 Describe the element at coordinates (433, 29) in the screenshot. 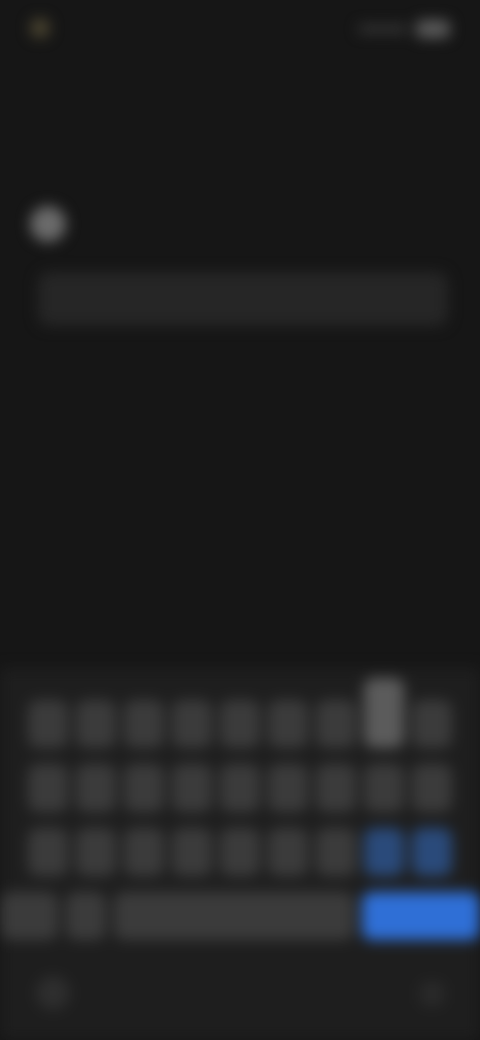

I see `battery-icon` at that location.